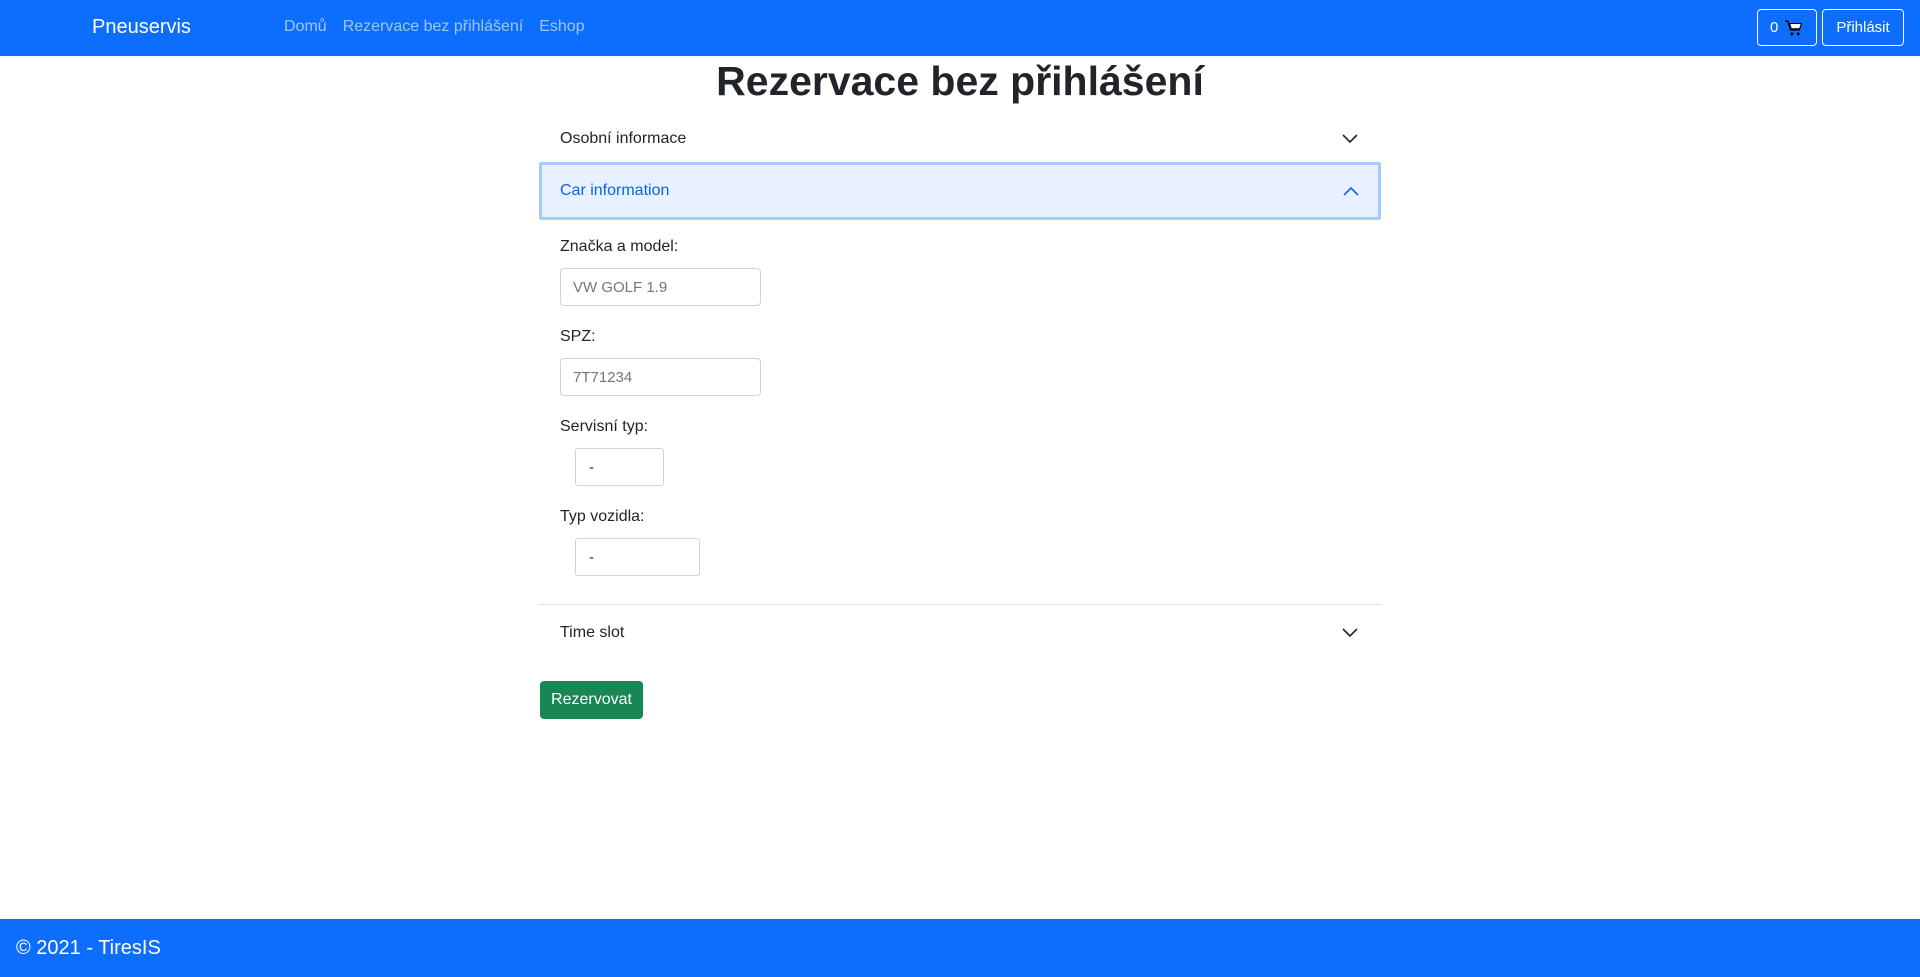  Describe the element at coordinates (604, 426) in the screenshot. I see `service-type-label: Servisní typ:` at that location.